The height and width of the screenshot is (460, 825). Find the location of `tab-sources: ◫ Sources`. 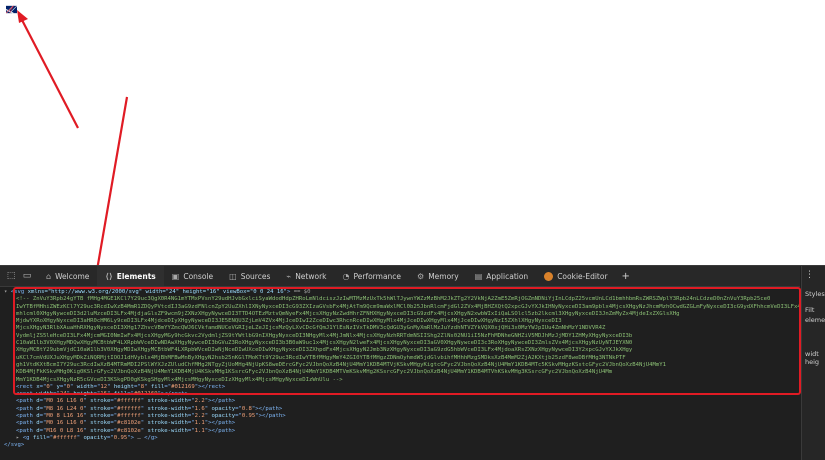

tab-sources: ◫ Sources is located at coordinates (249, 276).